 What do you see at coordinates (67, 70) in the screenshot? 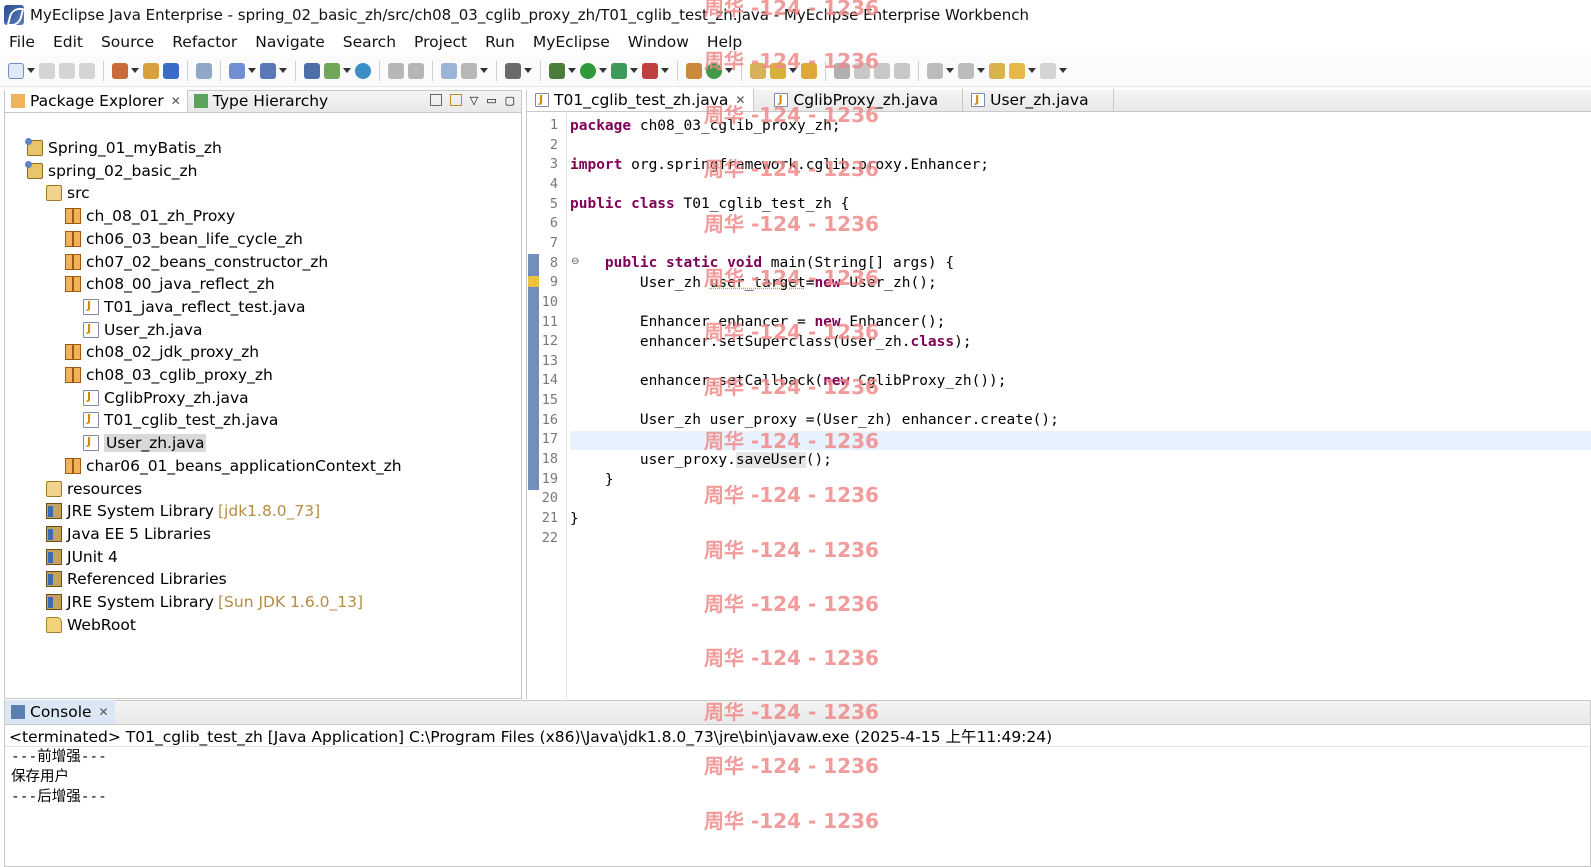
I see `save-all-button` at bounding box center [67, 70].